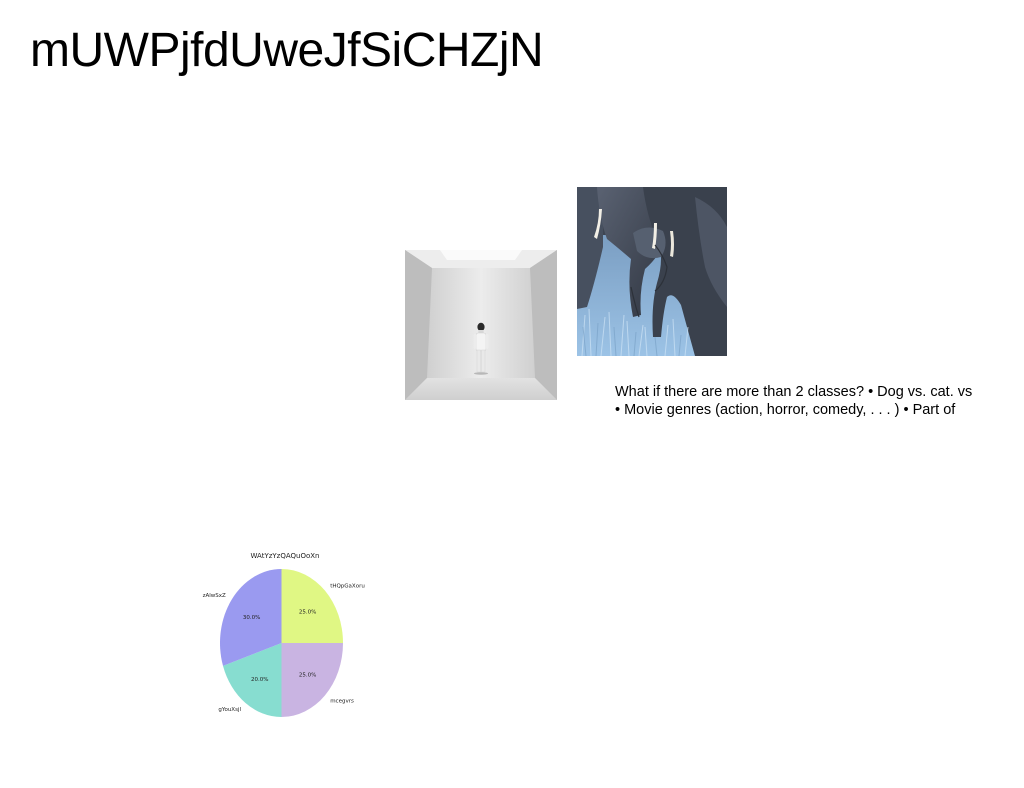 This screenshot has height=788, width=1024. Describe the element at coordinates (229, 710) in the screenshot. I see `pie-slice-label: gYouXsjl` at that location.